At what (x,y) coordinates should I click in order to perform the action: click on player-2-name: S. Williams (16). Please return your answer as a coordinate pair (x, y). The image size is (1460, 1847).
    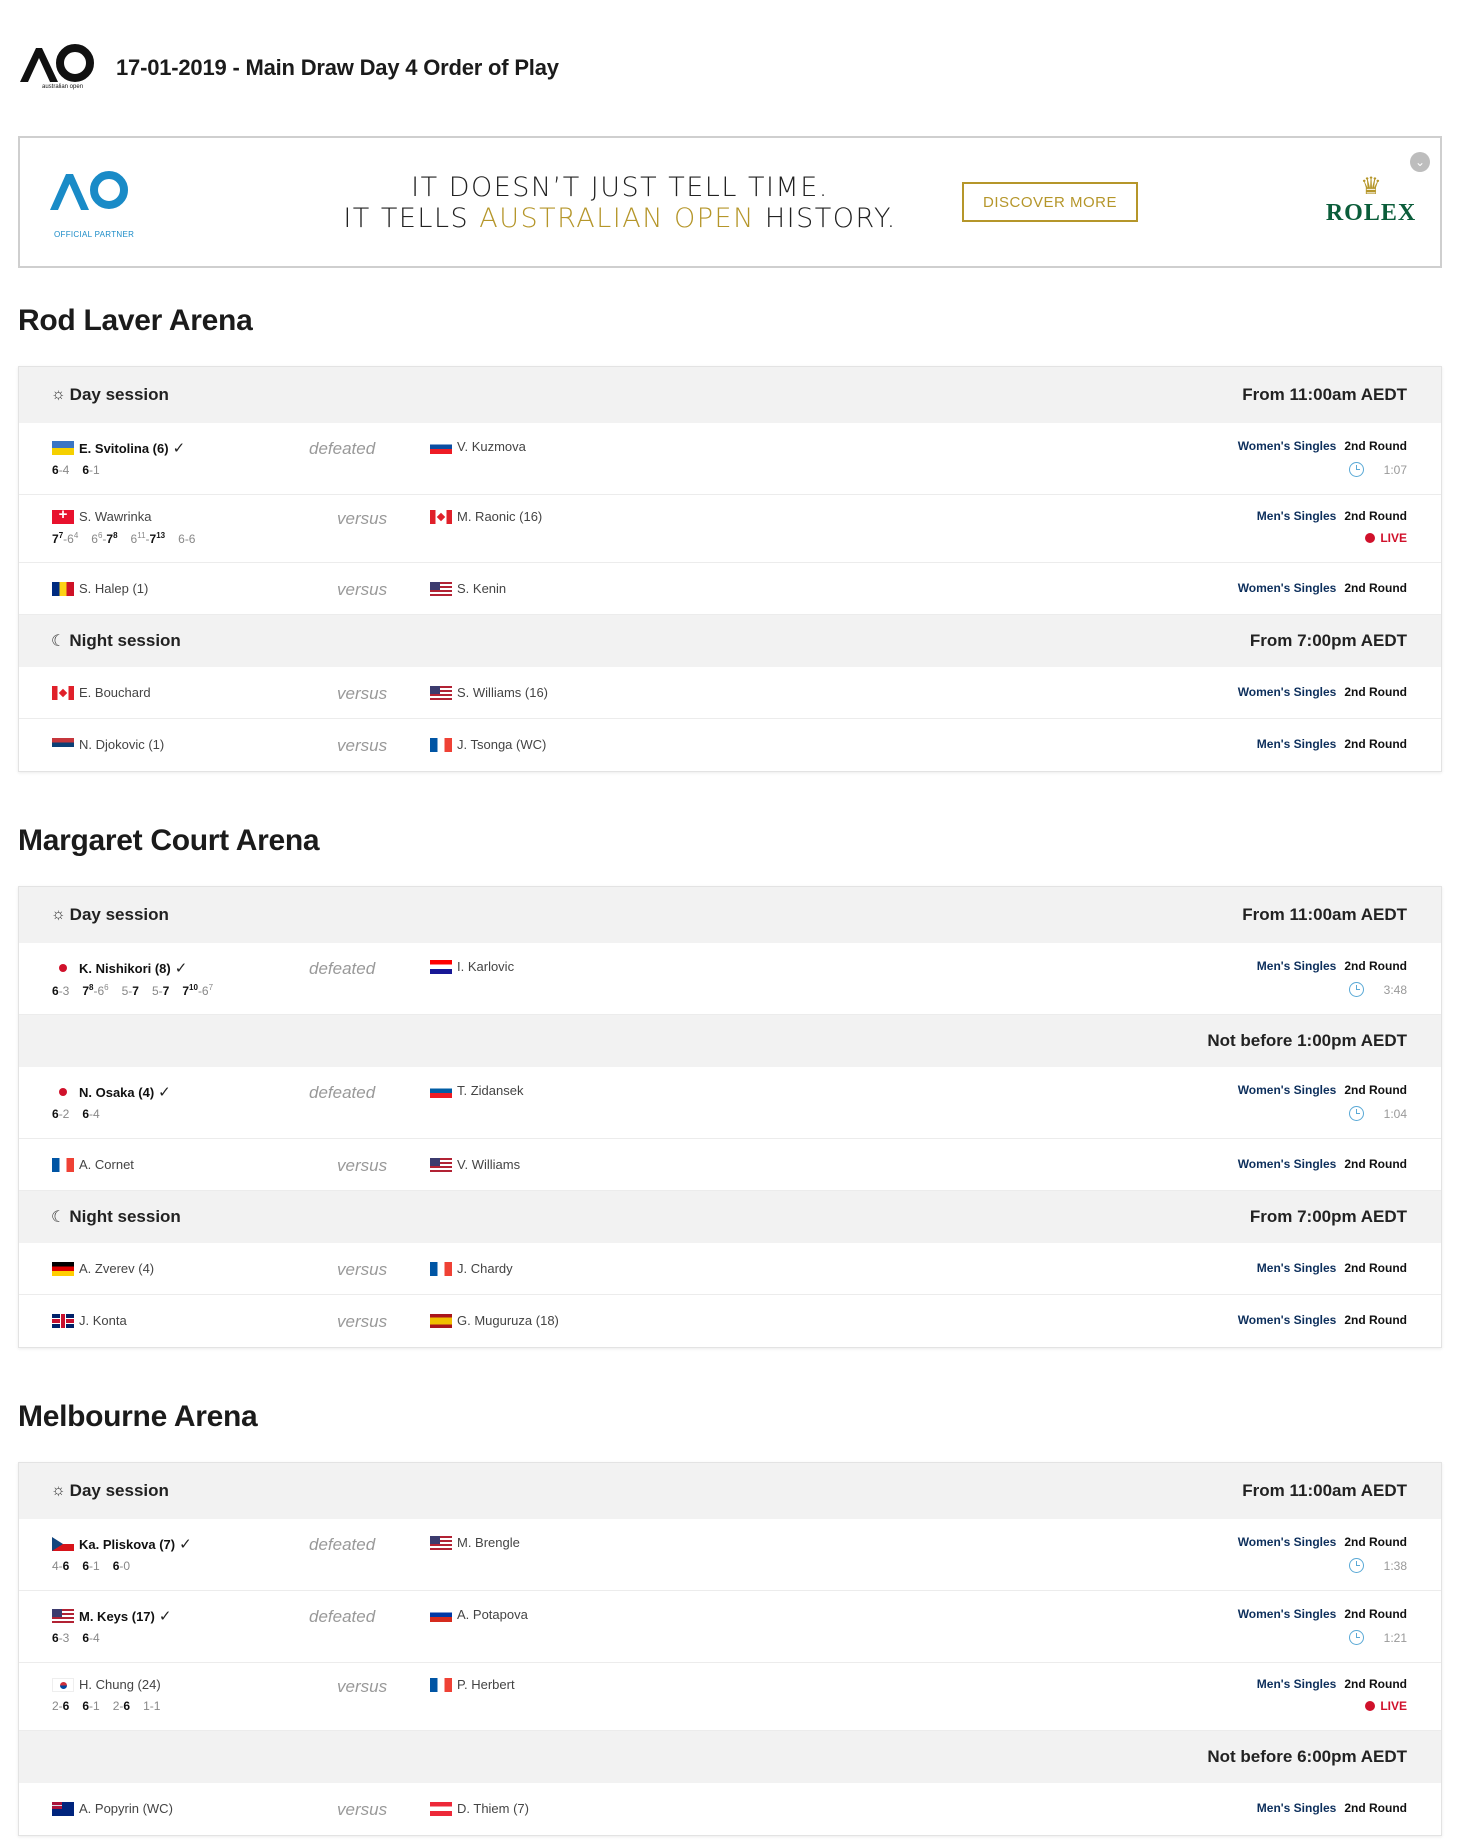
    Looking at the image, I should click on (502, 692).